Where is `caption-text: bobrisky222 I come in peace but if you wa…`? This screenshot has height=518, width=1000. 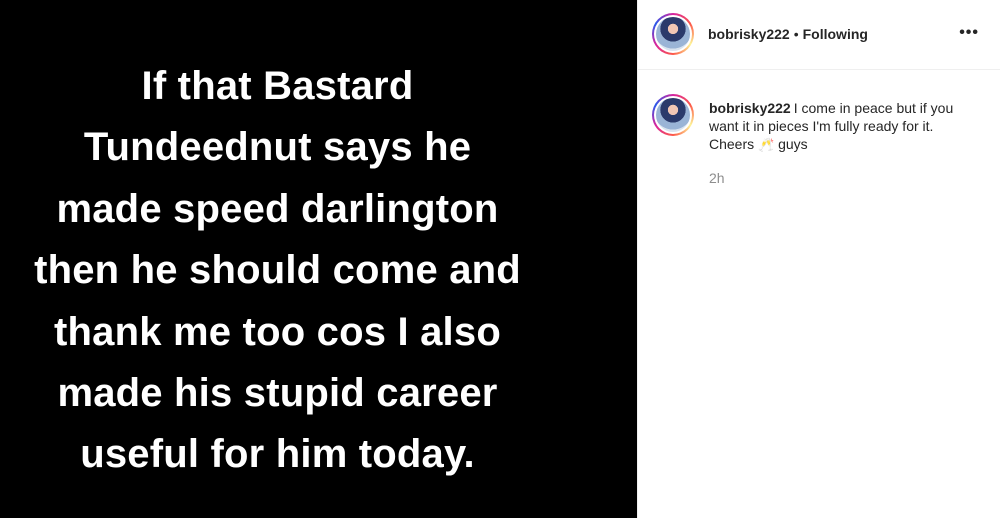
caption-text: bobrisky222 I come in peace but if you wa… is located at coordinates (844, 126).